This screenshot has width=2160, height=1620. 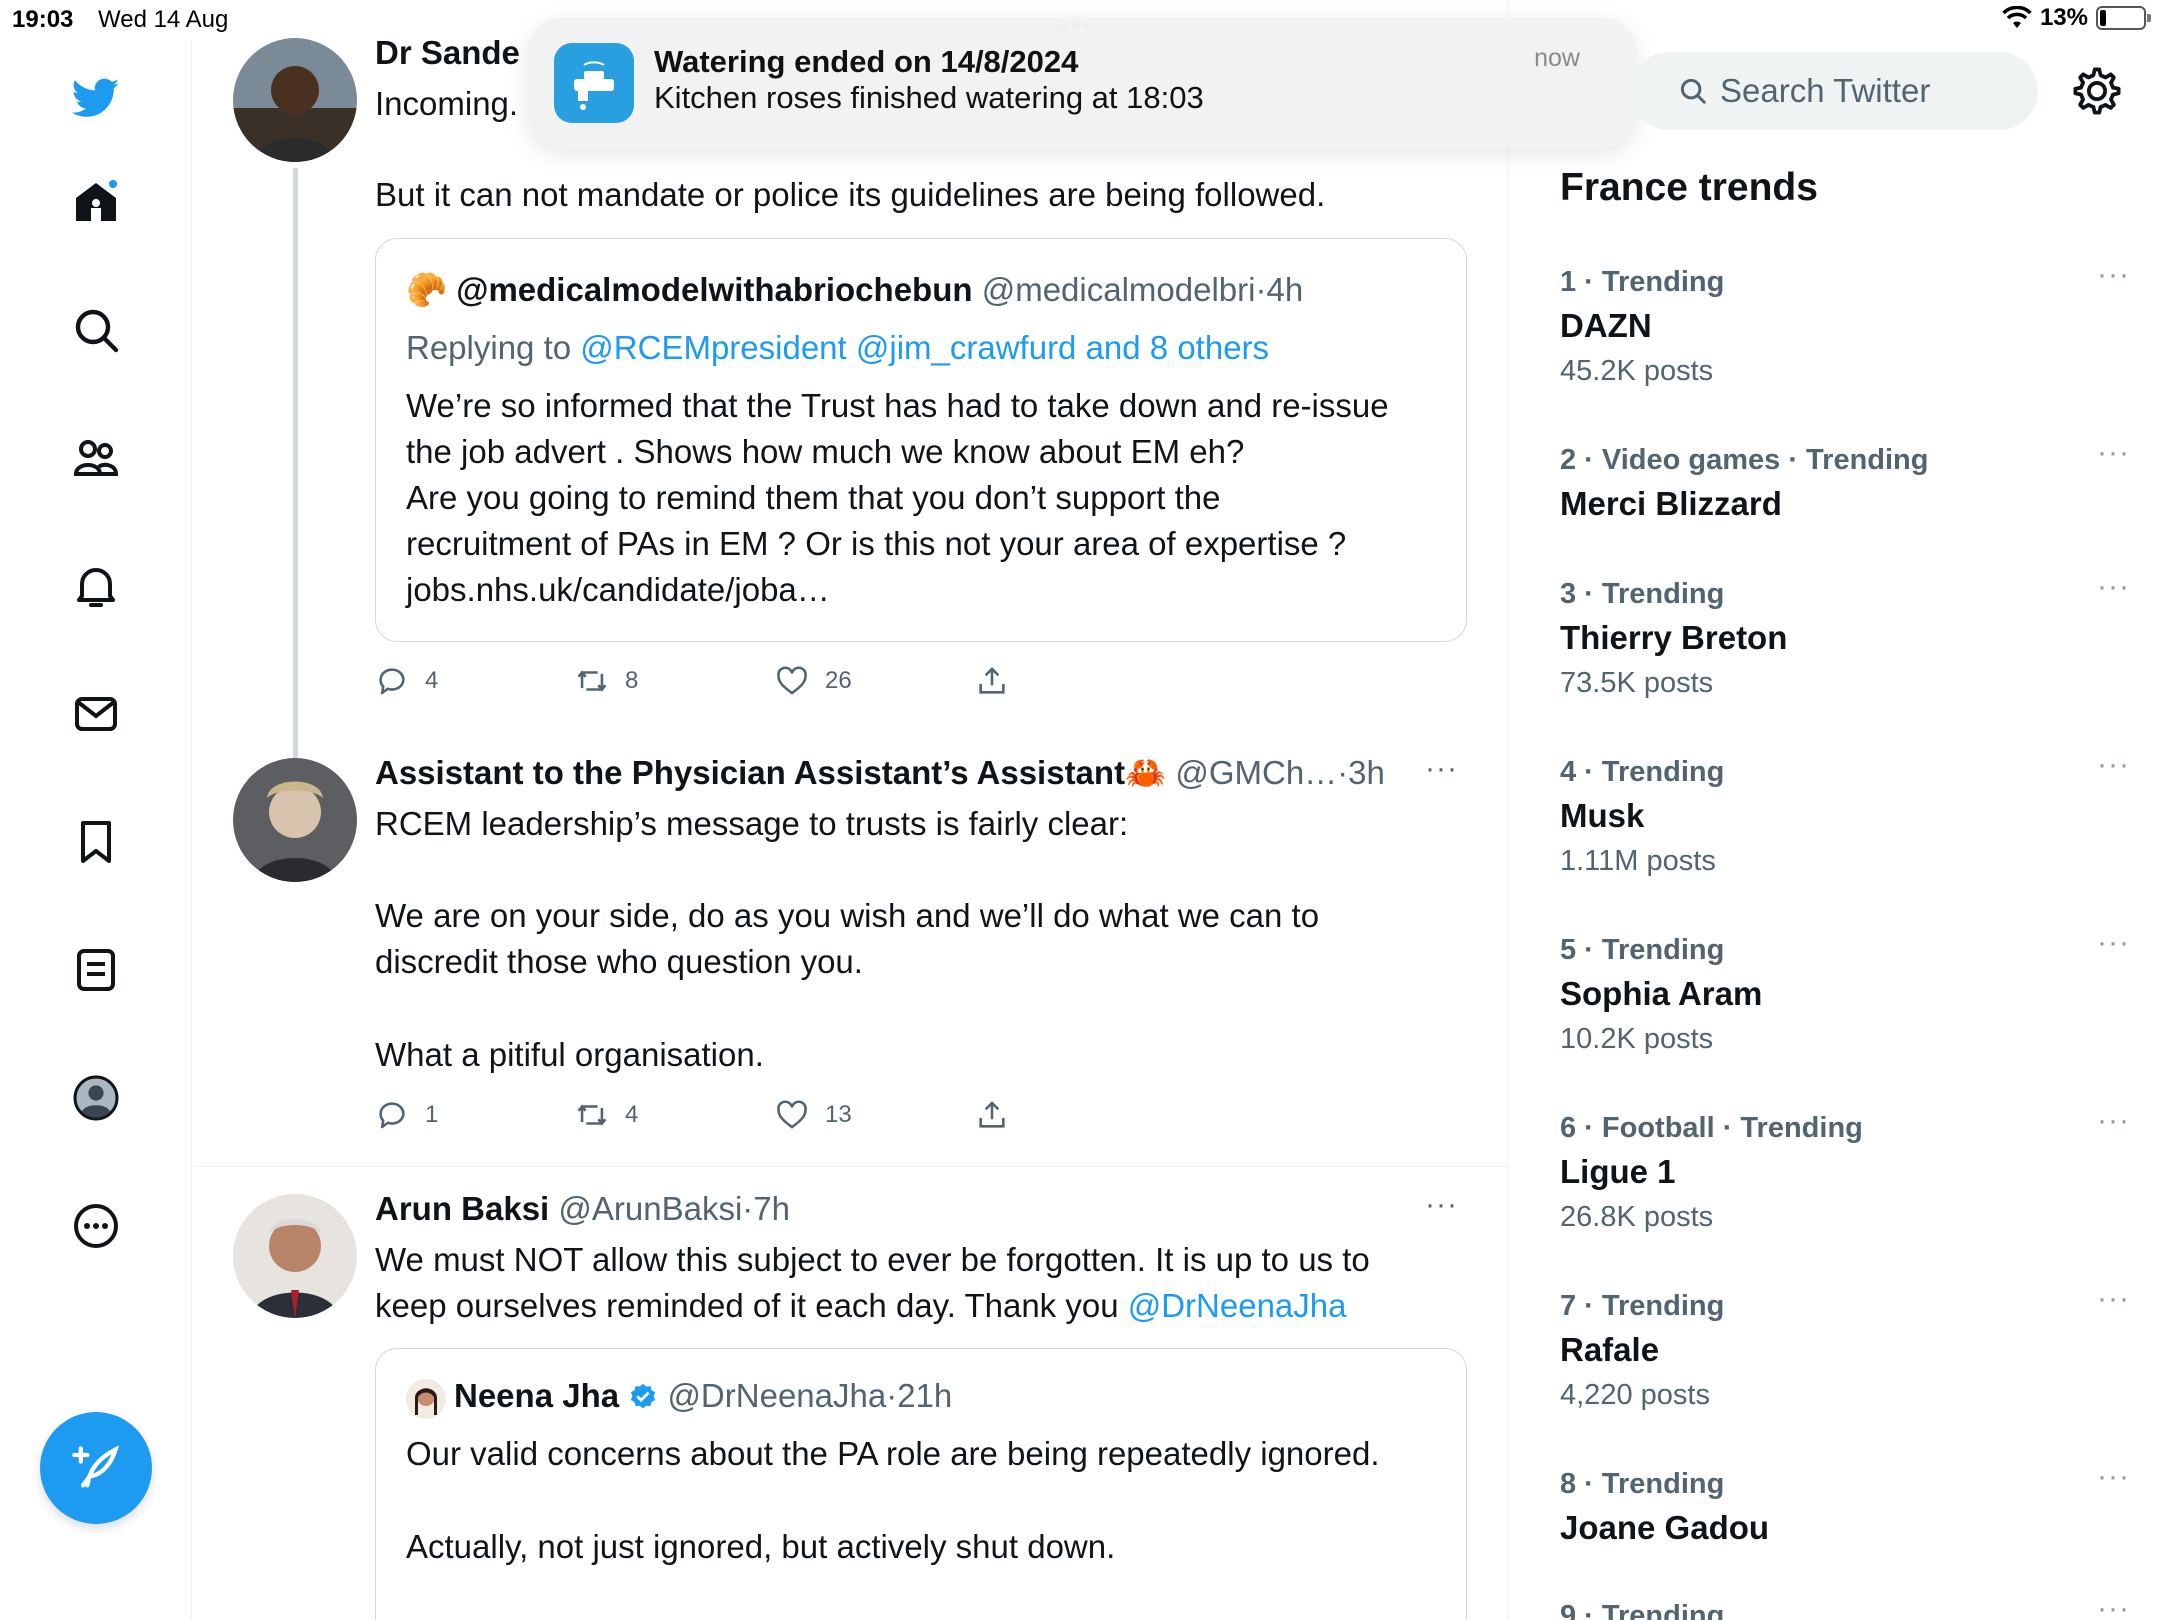 I want to click on emoji-avatar: 🥐, so click(x=427, y=289).